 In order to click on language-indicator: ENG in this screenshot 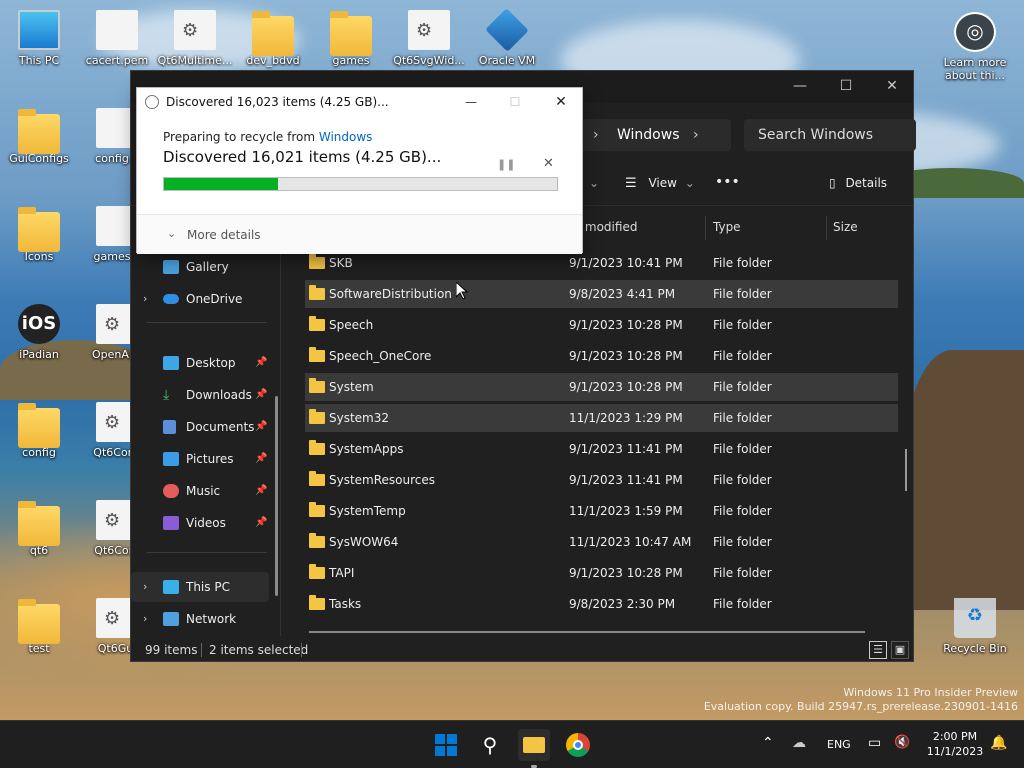, I will do `click(839, 744)`.